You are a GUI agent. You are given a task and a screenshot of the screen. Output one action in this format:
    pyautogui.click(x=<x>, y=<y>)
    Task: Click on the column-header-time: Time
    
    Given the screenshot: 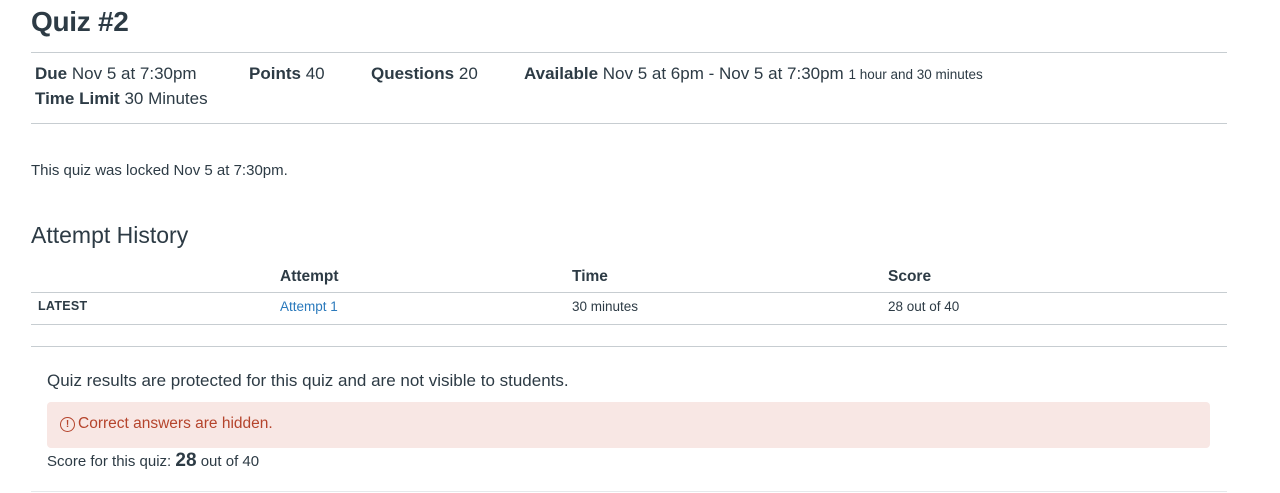 What is the action you would take?
    pyautogui.click(x=590, y=276)
    